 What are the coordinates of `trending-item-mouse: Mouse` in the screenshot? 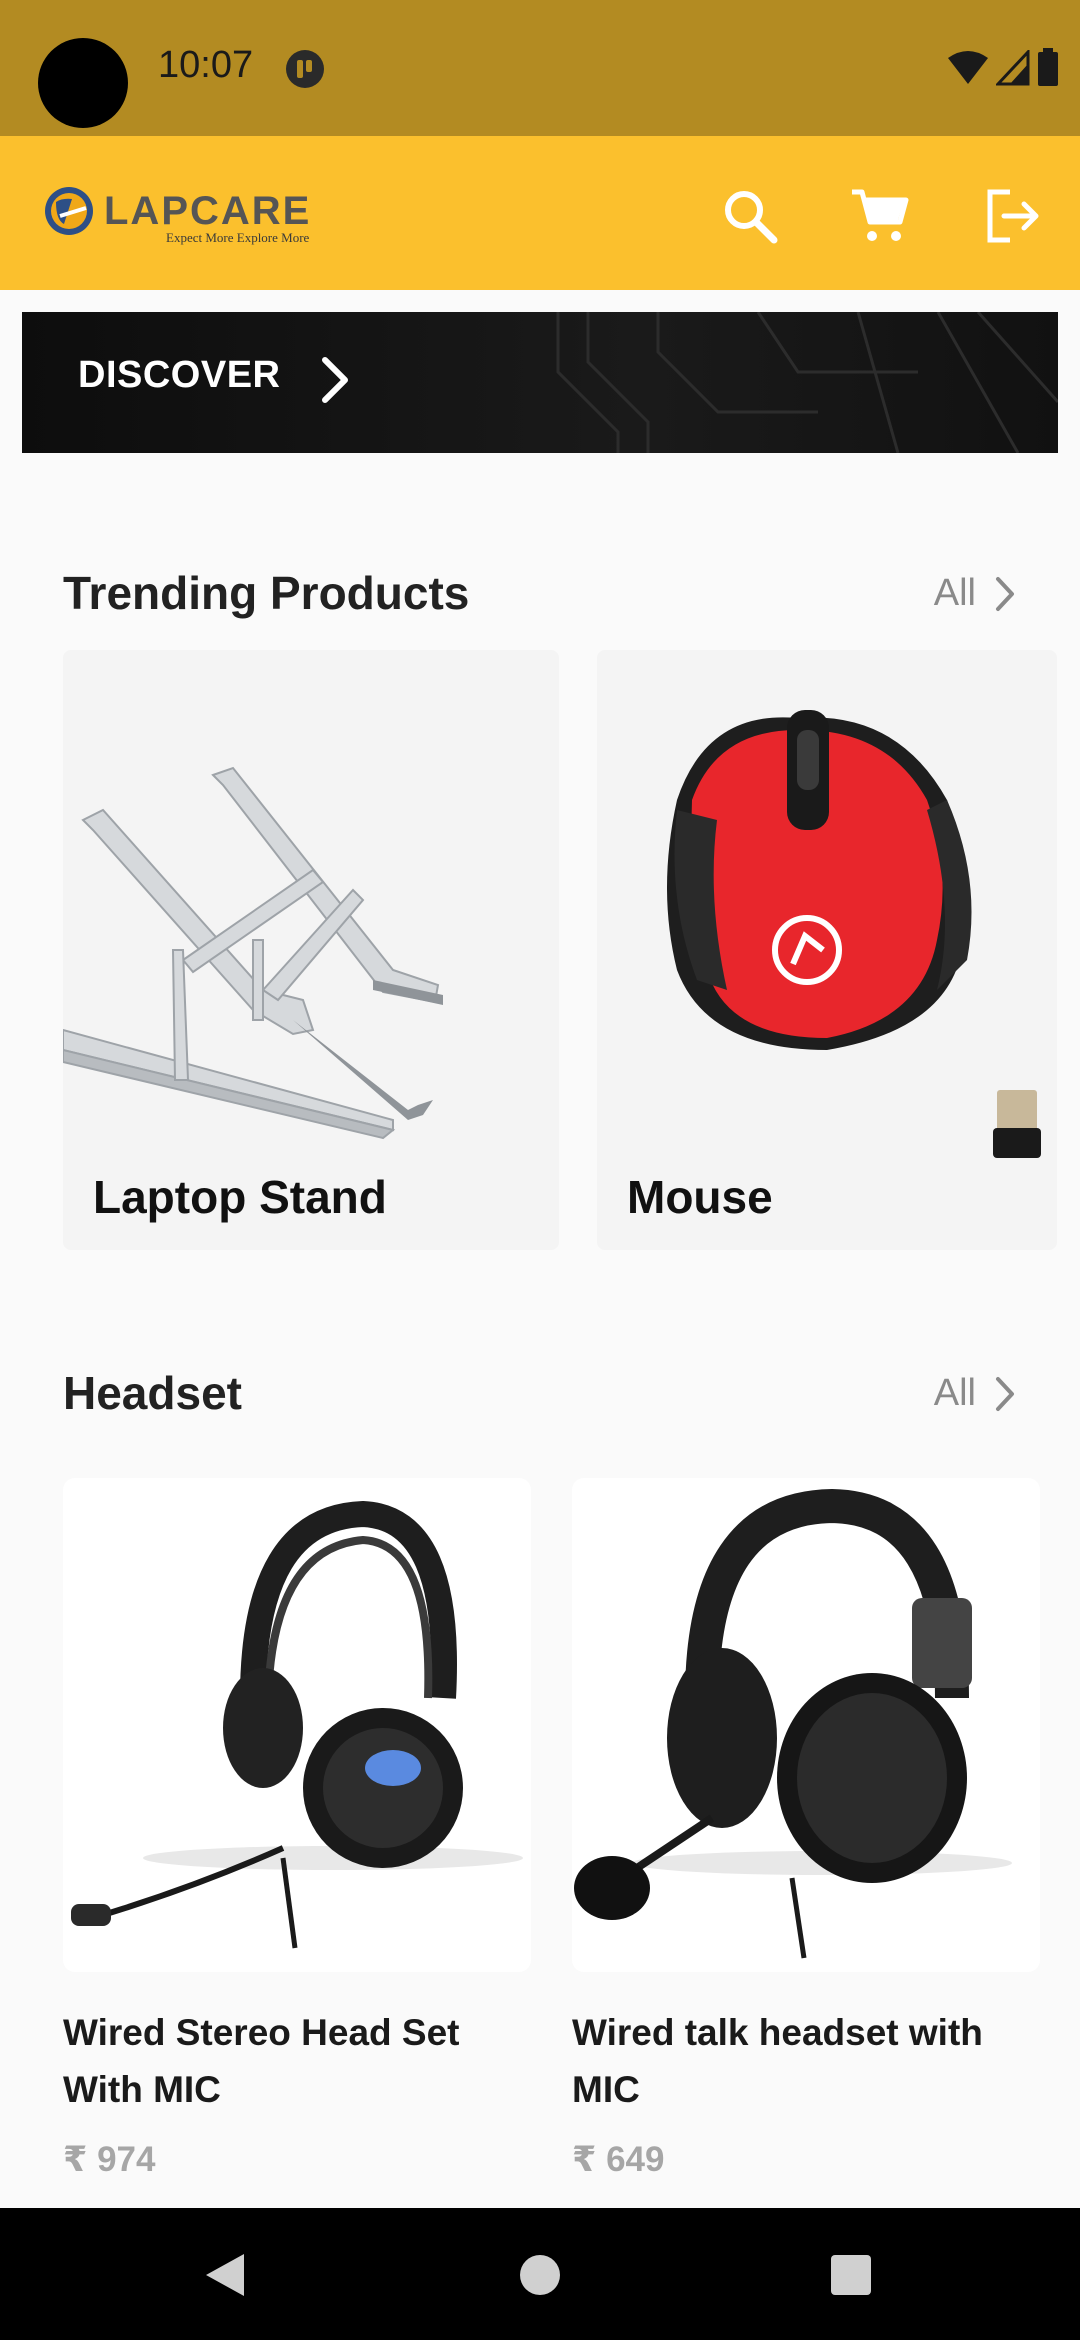 It's located at (827, 950).